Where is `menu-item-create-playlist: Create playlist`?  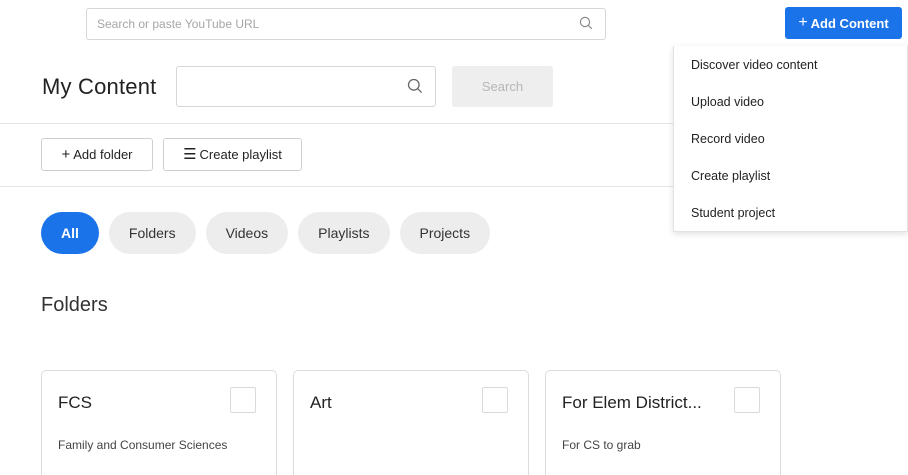
menu-item-create-playlist: Create playlist is located at coordinates (790, 175).